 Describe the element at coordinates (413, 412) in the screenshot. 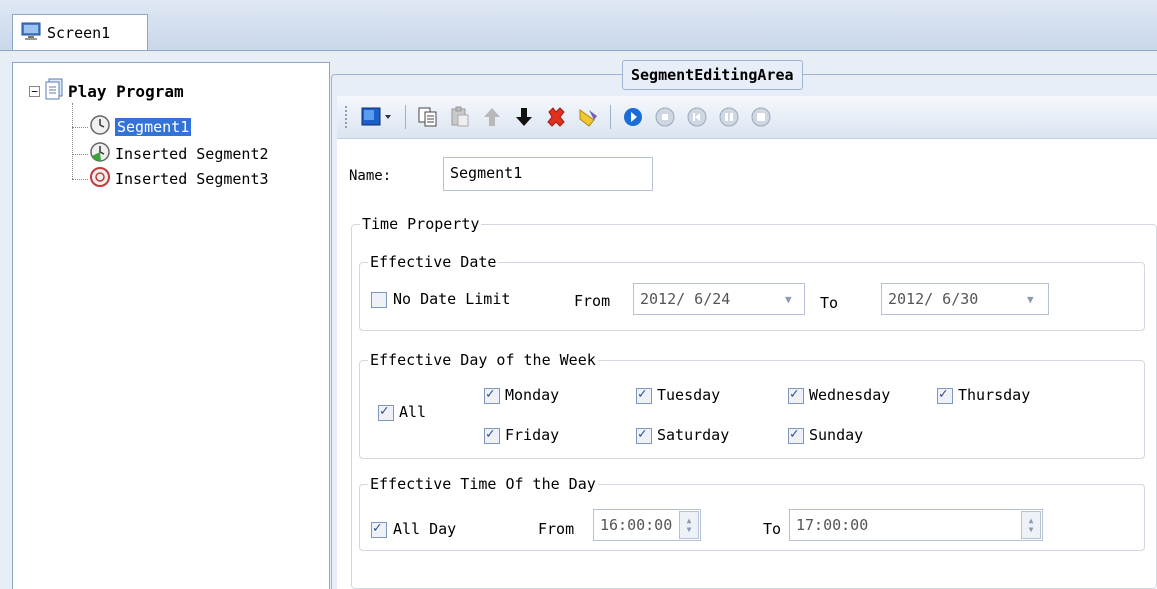

I see `all-days-label: All` at that location.